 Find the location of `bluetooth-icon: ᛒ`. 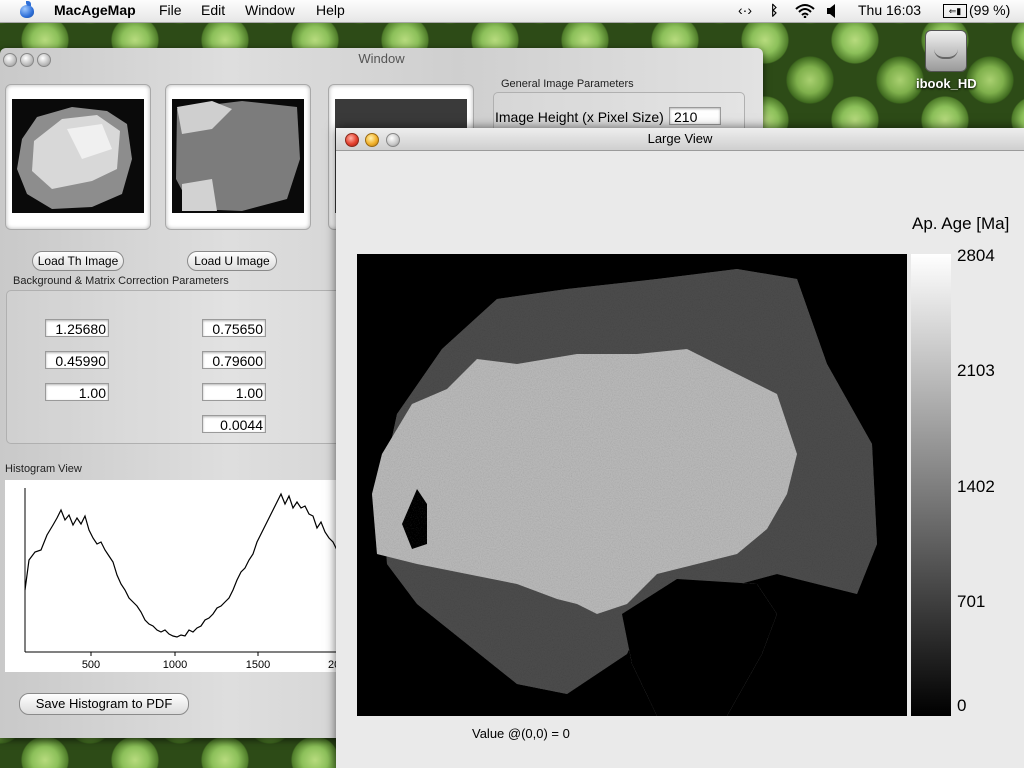

bluetooth-icon: ᛒ is located at coordinates (774, 10).